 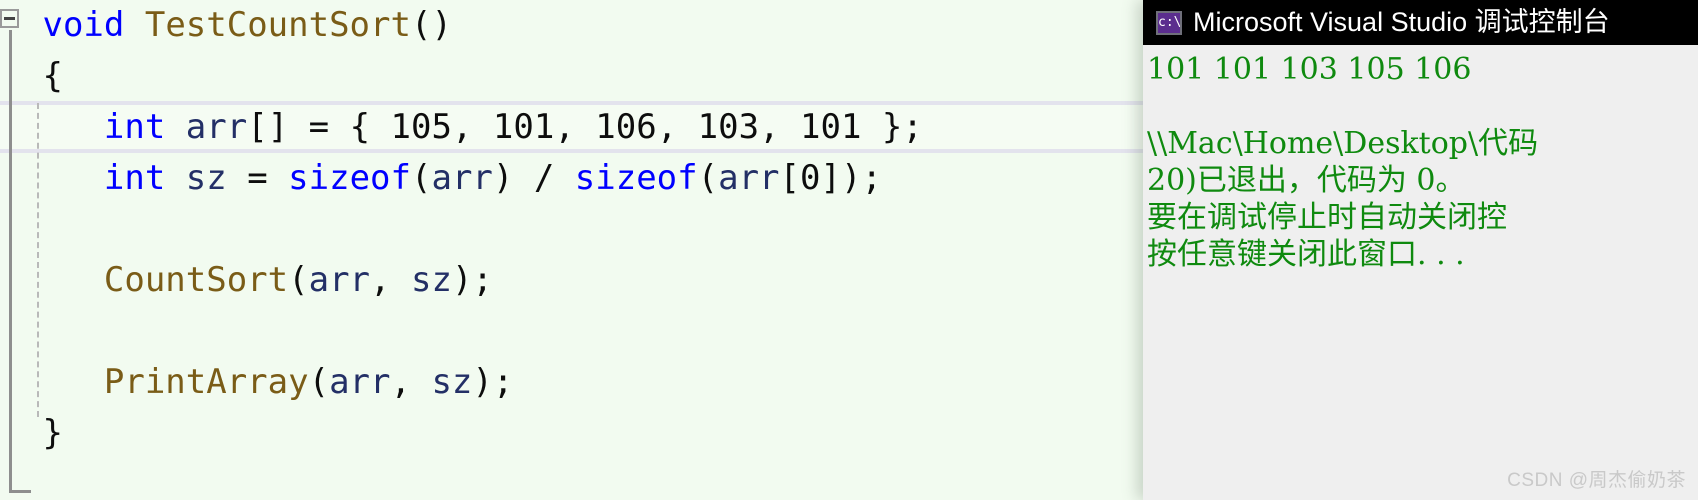 I want to click on console-title-bar: c:\ Microsoft Visual Studio 调试控制台, so click(x=1420, y=22).